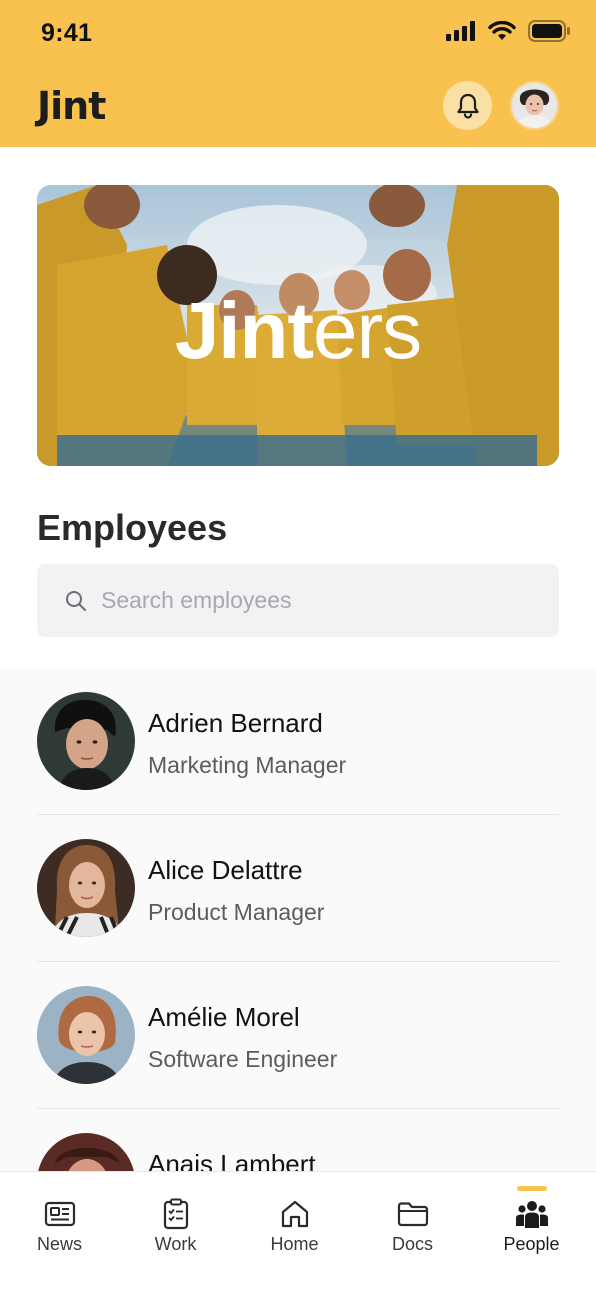 Image resolution: width=596 pixels, height=1290 pixels. I want to click on search-employees-input: Search employees, so click(298, 600).